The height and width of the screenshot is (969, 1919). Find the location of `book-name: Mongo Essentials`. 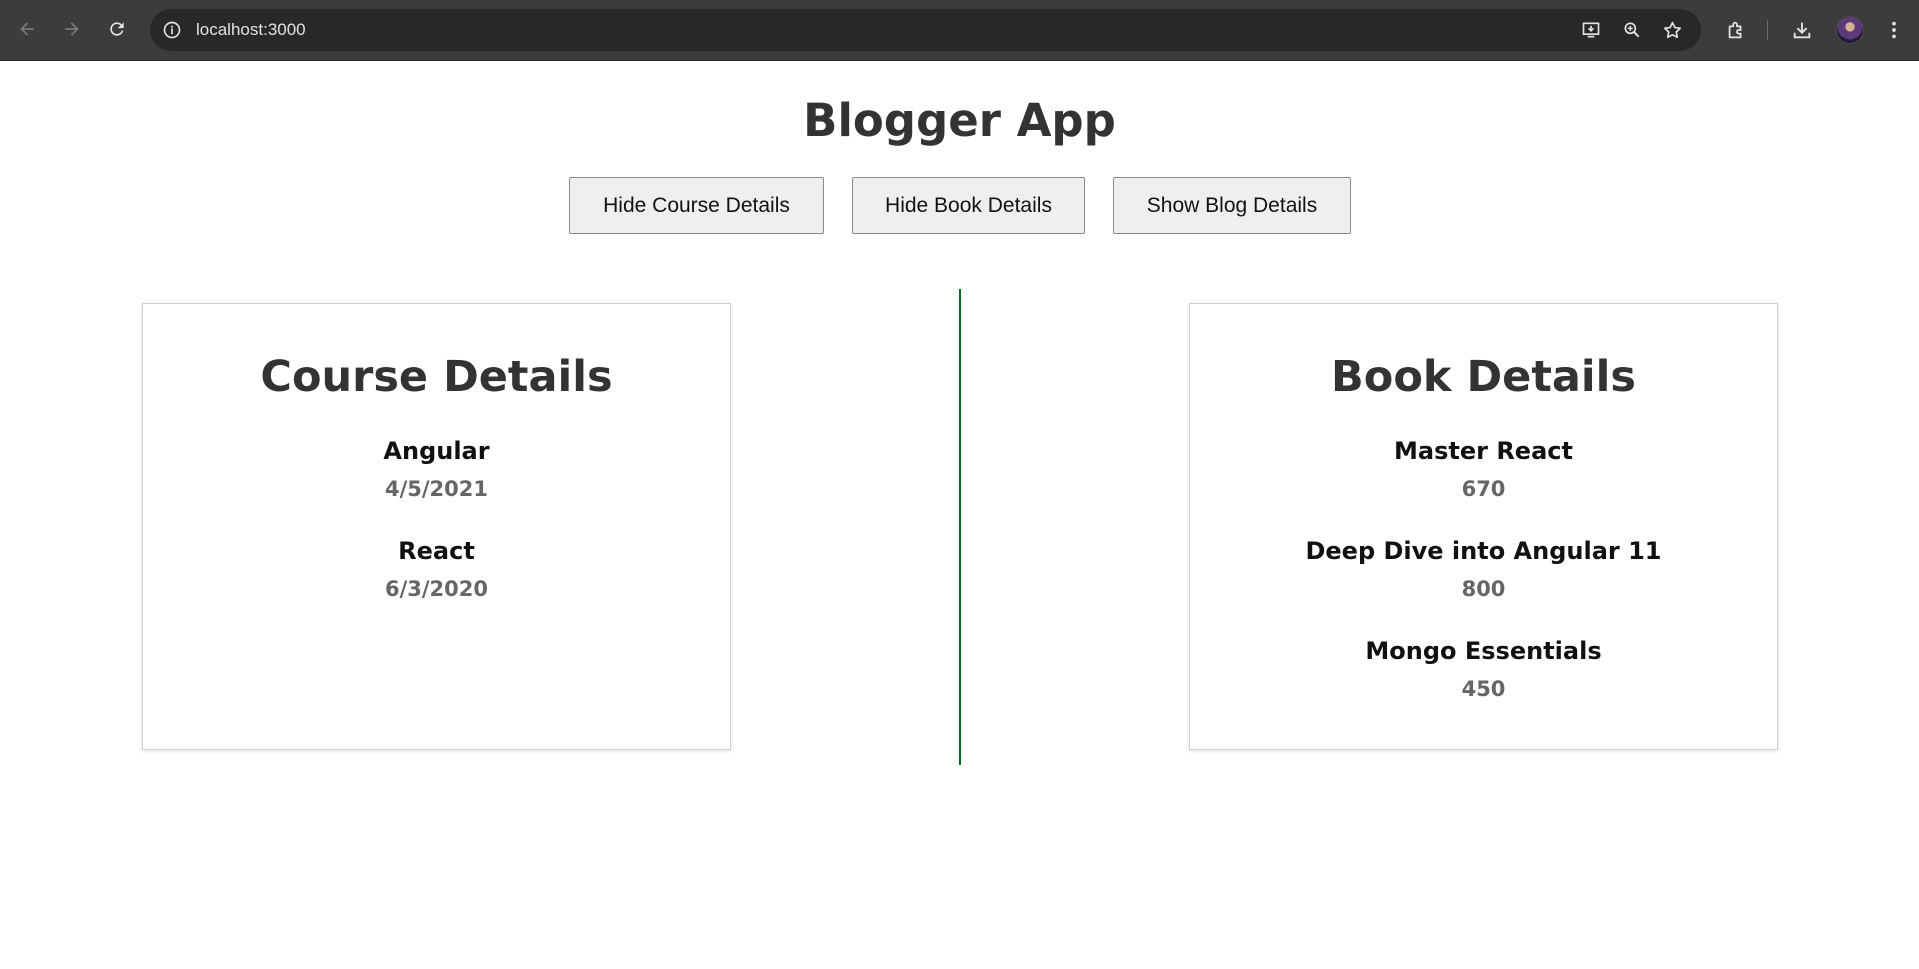

book-name: Mongo Essentials is located at coordinates (1483, 651).